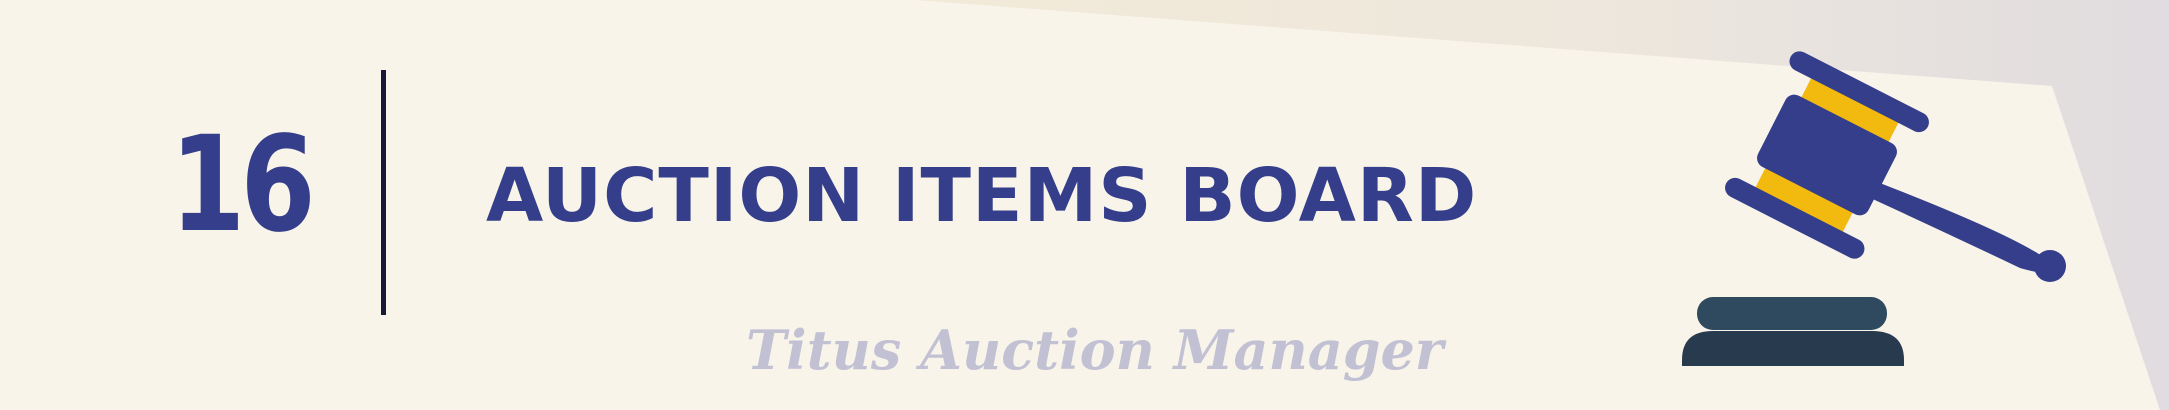  Describe the element at coordinates (1874, 208) in the screenshot. I see `gavel-icon` at that location.